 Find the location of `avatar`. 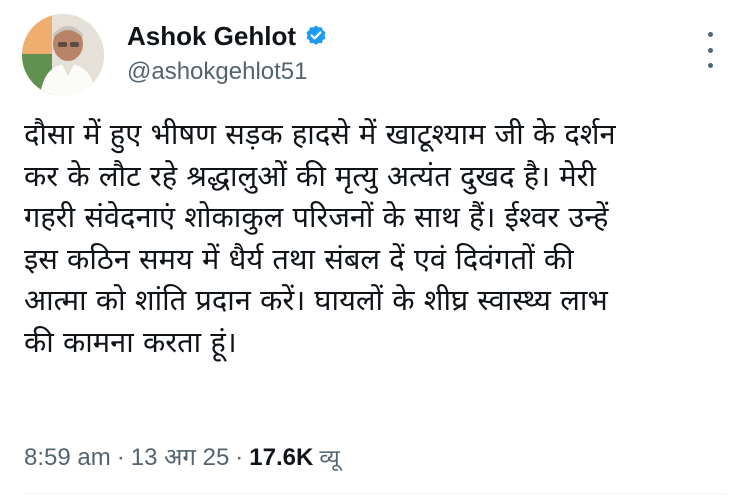

avatar is located at coordinates (63, 55).